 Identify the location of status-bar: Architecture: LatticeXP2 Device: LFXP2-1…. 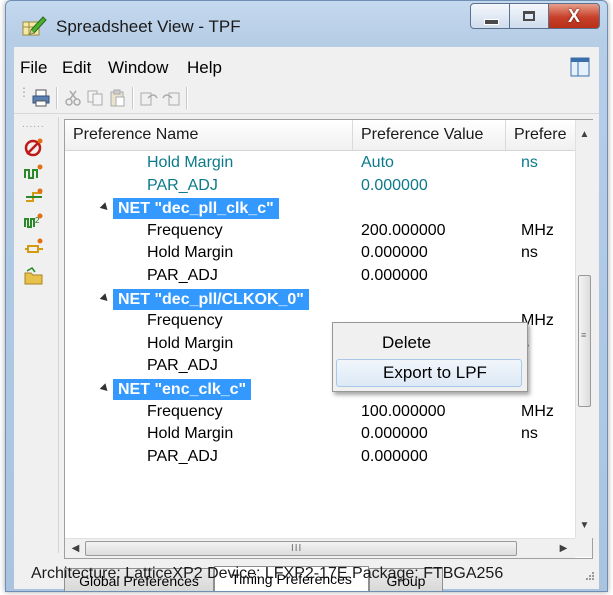
(306, 573).